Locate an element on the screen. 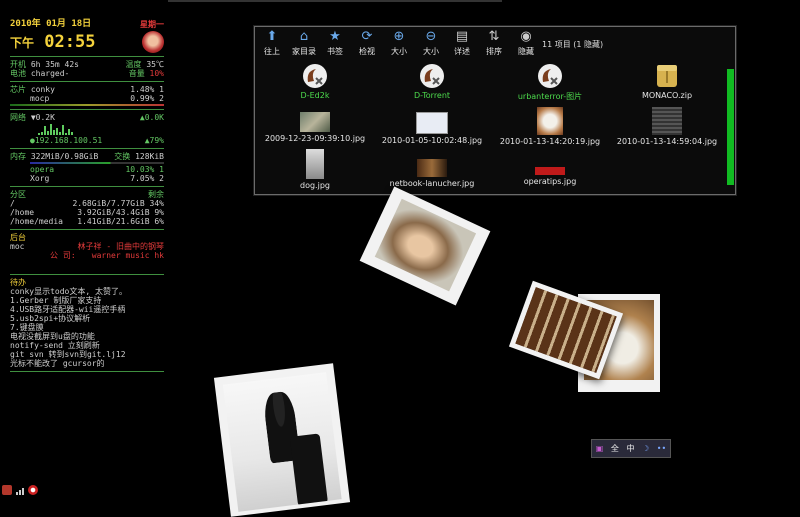 This screenshot has height=517, width=800. file-item: operatips.jpg is located at coordinates (550, 176).